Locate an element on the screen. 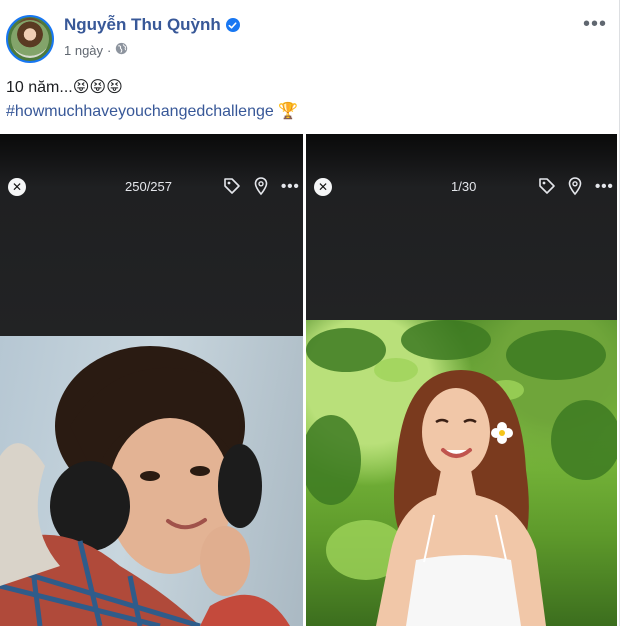 The image size is (620, 626). photo-counter: 250/257 is located at coordinates (148, 186).